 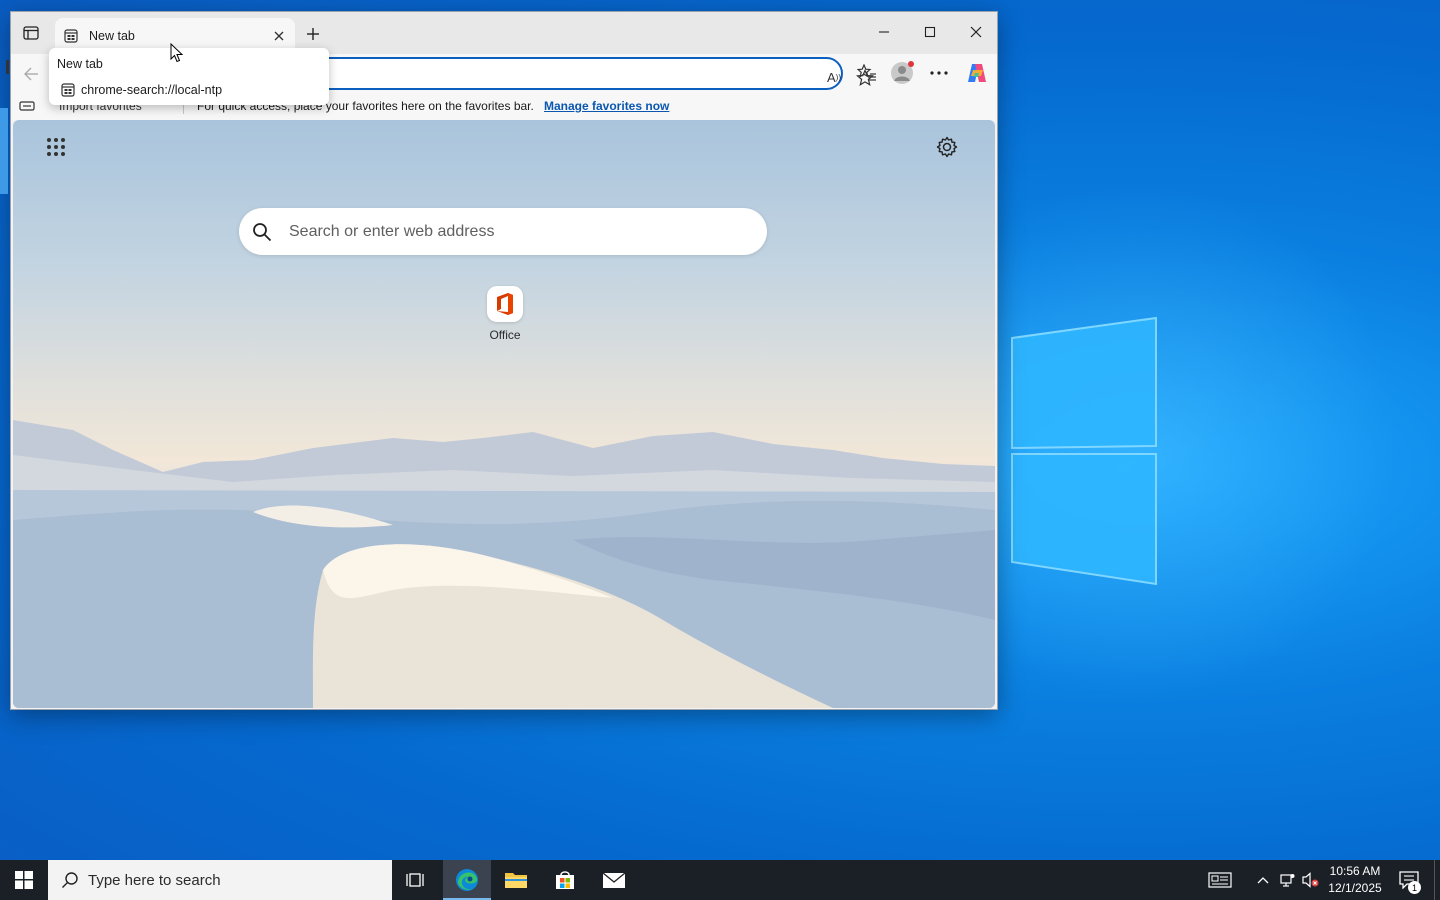 What do you see at coordinates (503, 231) in the screenshot?
I see `ntp-search-box: Search or enter web address` at bounding box center [503, 231].